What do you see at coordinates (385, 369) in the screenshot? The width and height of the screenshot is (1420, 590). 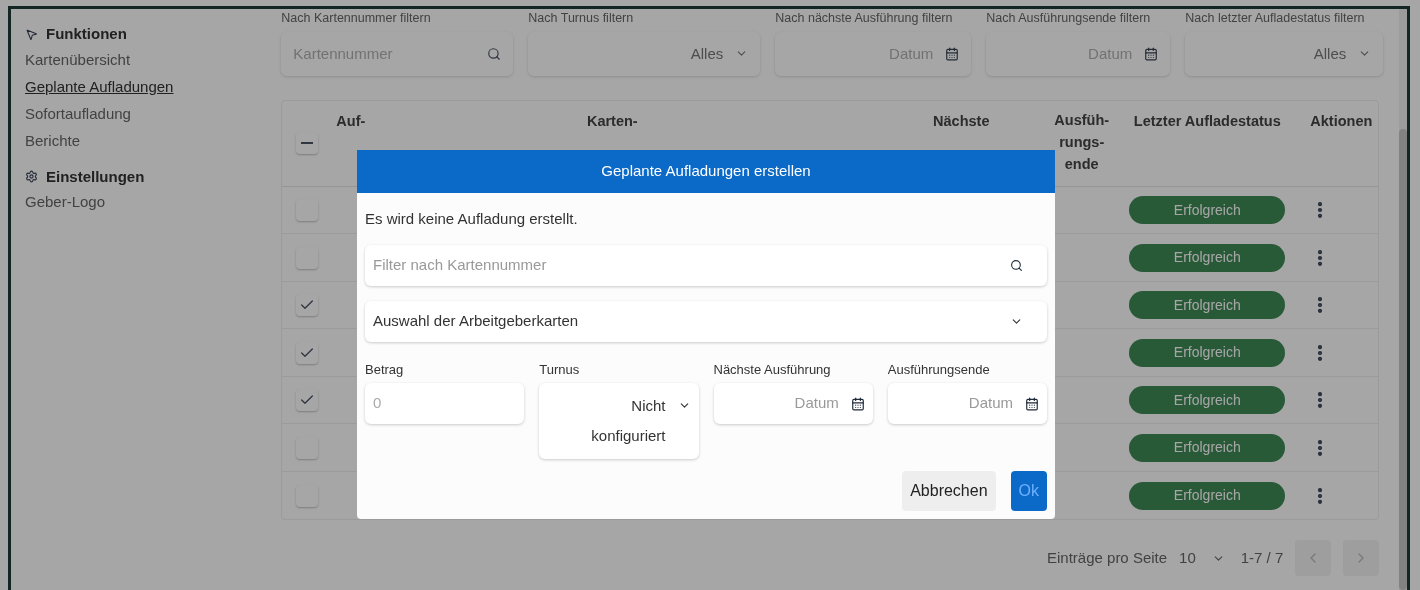 I see `field-label: Betrag` at bounding box center [385, 369].